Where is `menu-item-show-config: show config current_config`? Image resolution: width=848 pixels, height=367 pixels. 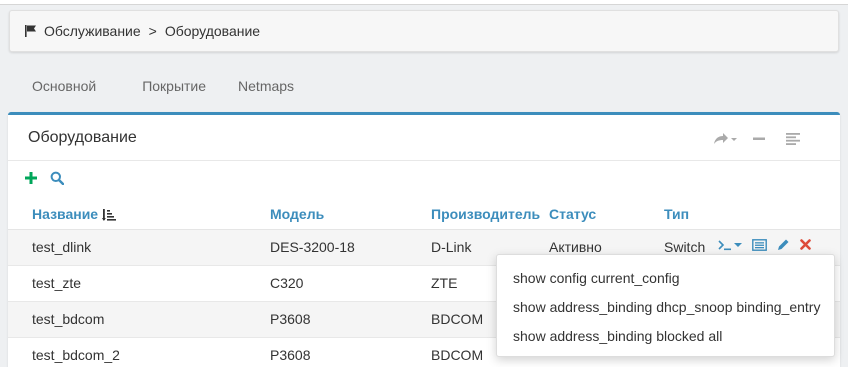 menu-item-show-config: show config current_config is located at coordinates (665, 277).